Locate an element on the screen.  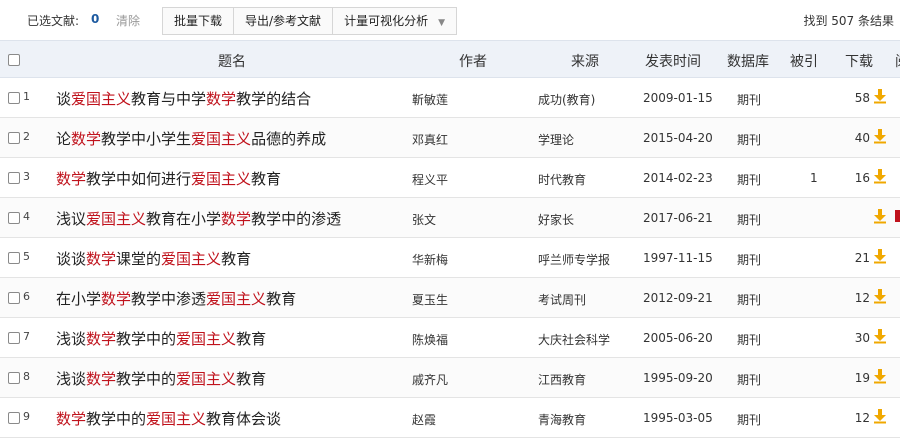
source-link: 考试周刊 is located at coordinates (562, 299).